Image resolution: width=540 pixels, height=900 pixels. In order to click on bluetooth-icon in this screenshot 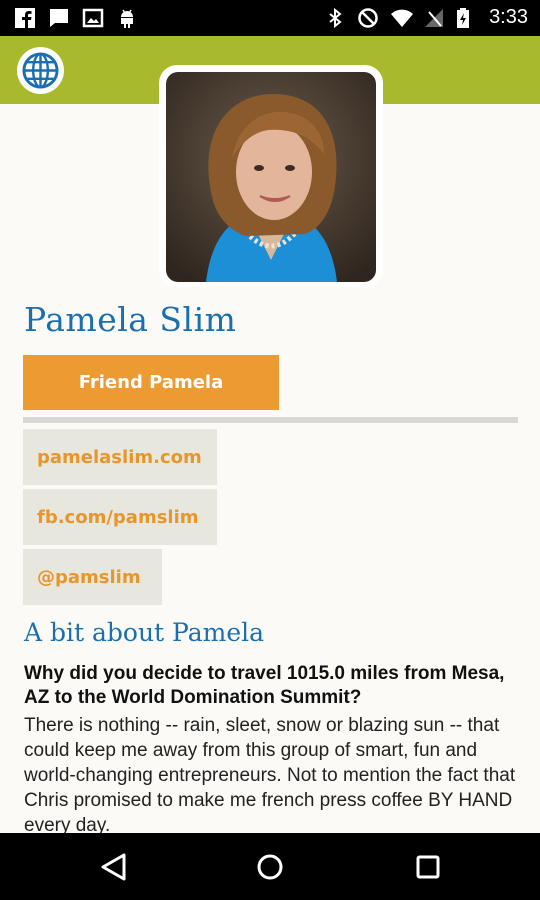, I will do `click(335, 18)`.